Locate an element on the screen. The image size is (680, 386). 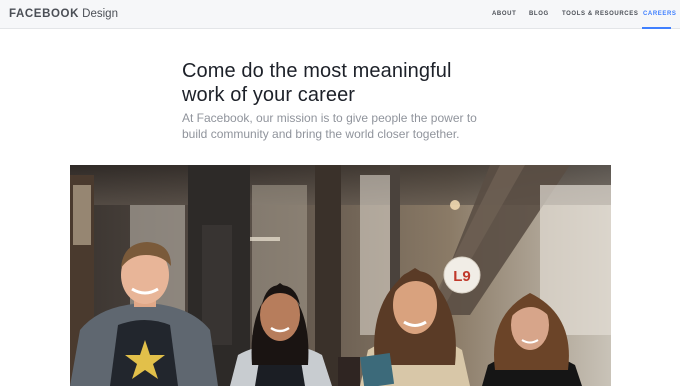
facebook-design-logo: FACEBOOK Design is located at coordinates (63, 14).